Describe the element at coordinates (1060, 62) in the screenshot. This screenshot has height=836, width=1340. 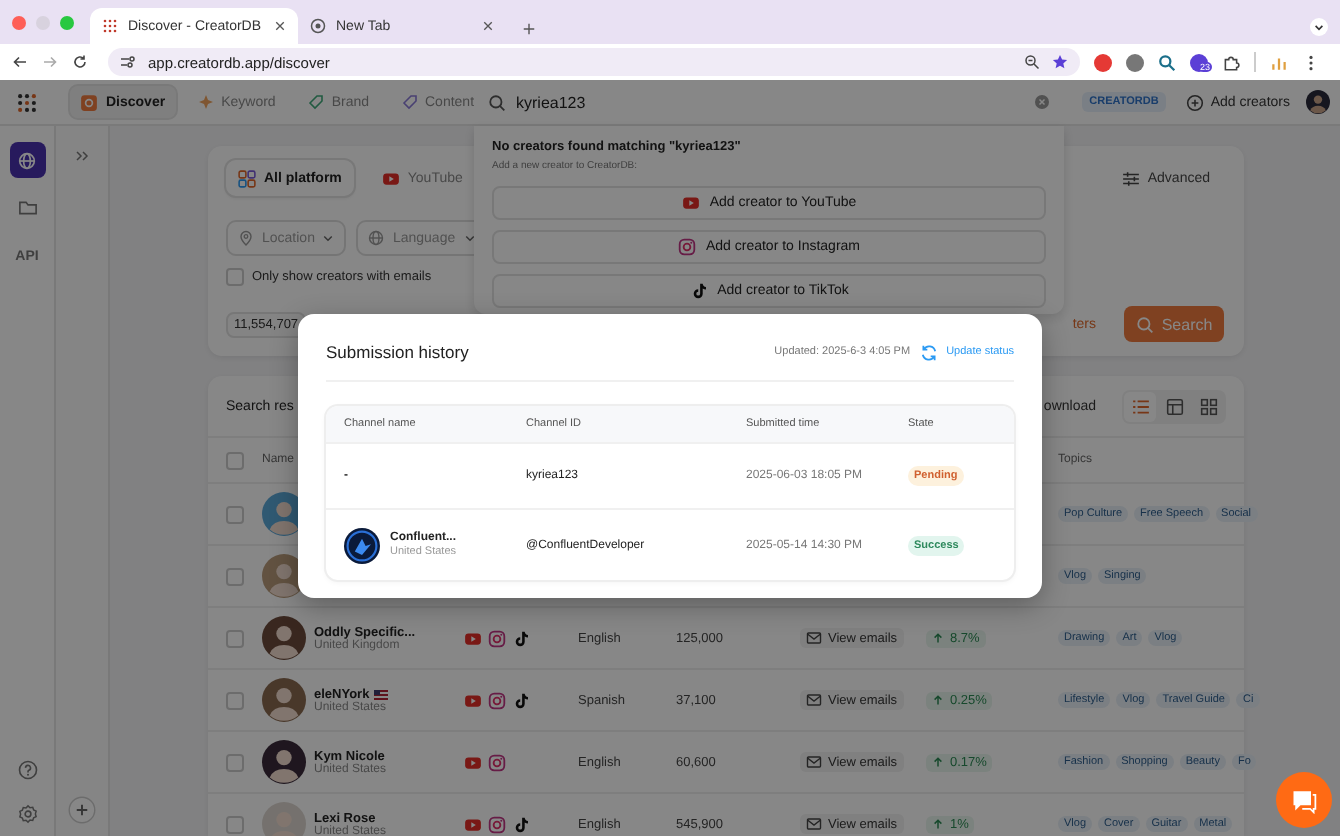
I see `star-icon` at that location.